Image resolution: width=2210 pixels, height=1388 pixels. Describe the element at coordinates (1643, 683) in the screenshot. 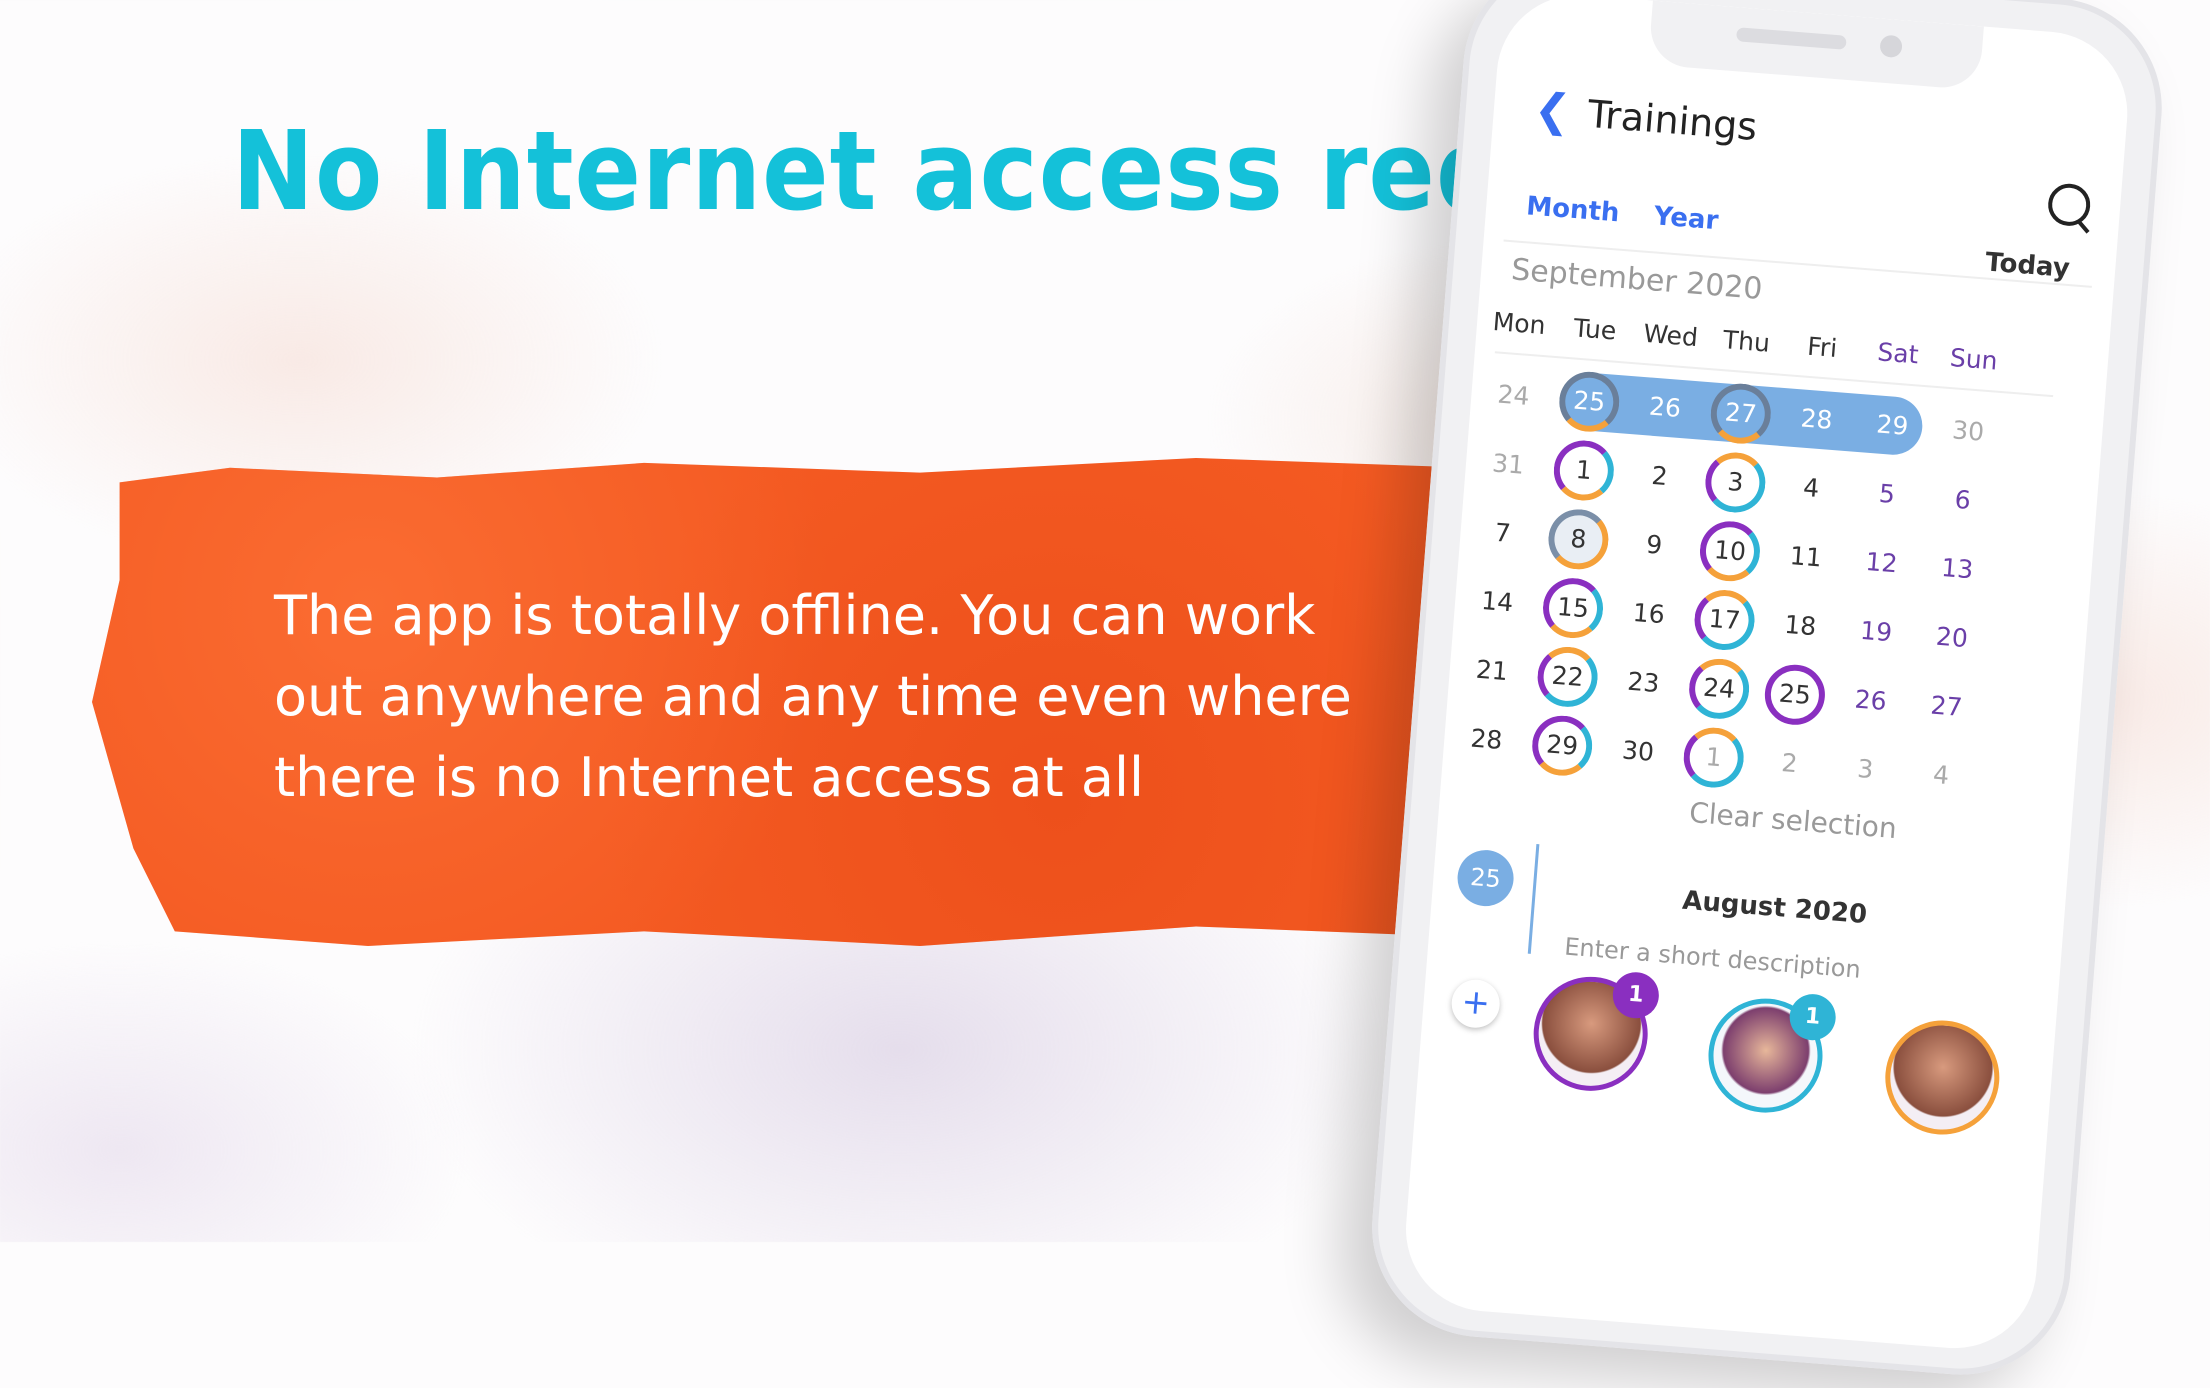

I see `calendar-day: 23` at that location.